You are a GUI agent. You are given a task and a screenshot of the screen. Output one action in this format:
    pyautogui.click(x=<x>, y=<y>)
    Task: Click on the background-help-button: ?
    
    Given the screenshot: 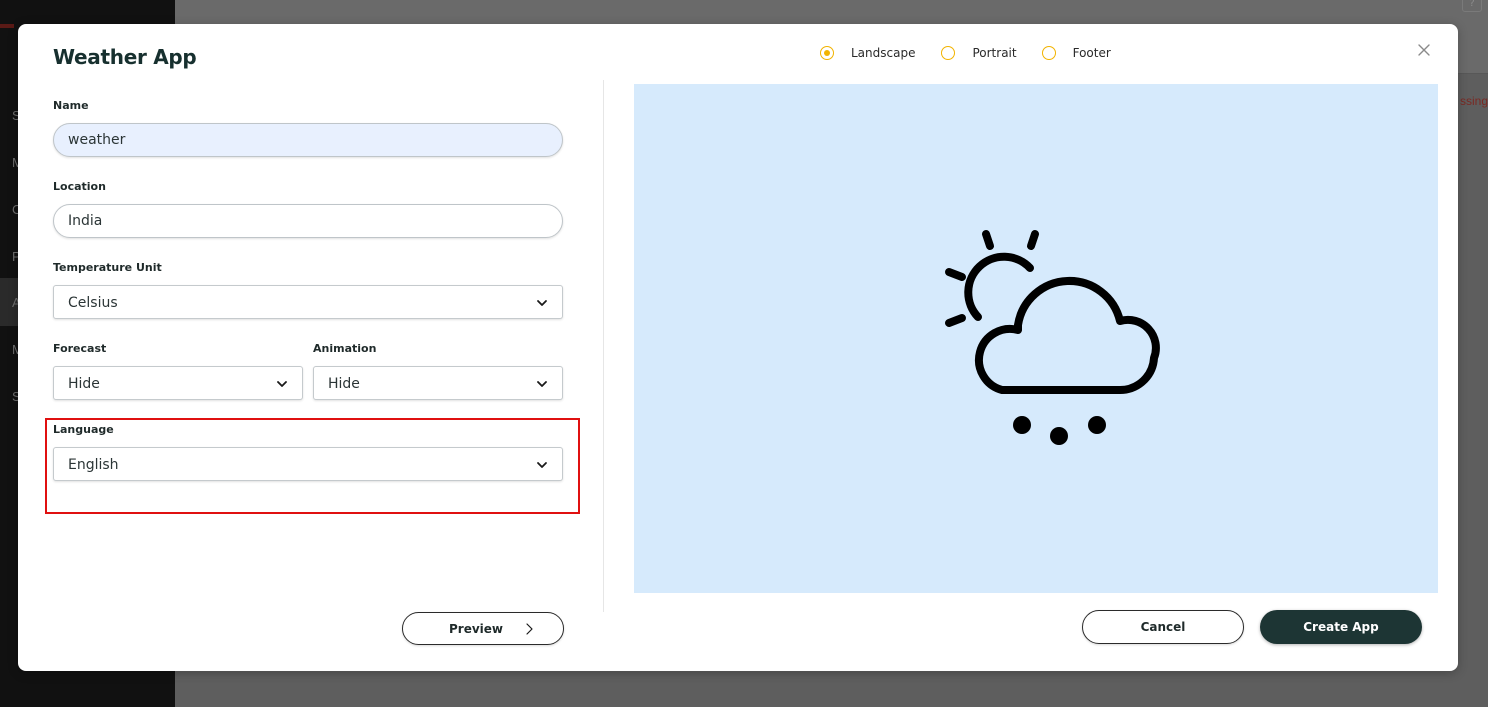 What is the action you would take?
    pyautogui.click(x=1472, y=6)
    